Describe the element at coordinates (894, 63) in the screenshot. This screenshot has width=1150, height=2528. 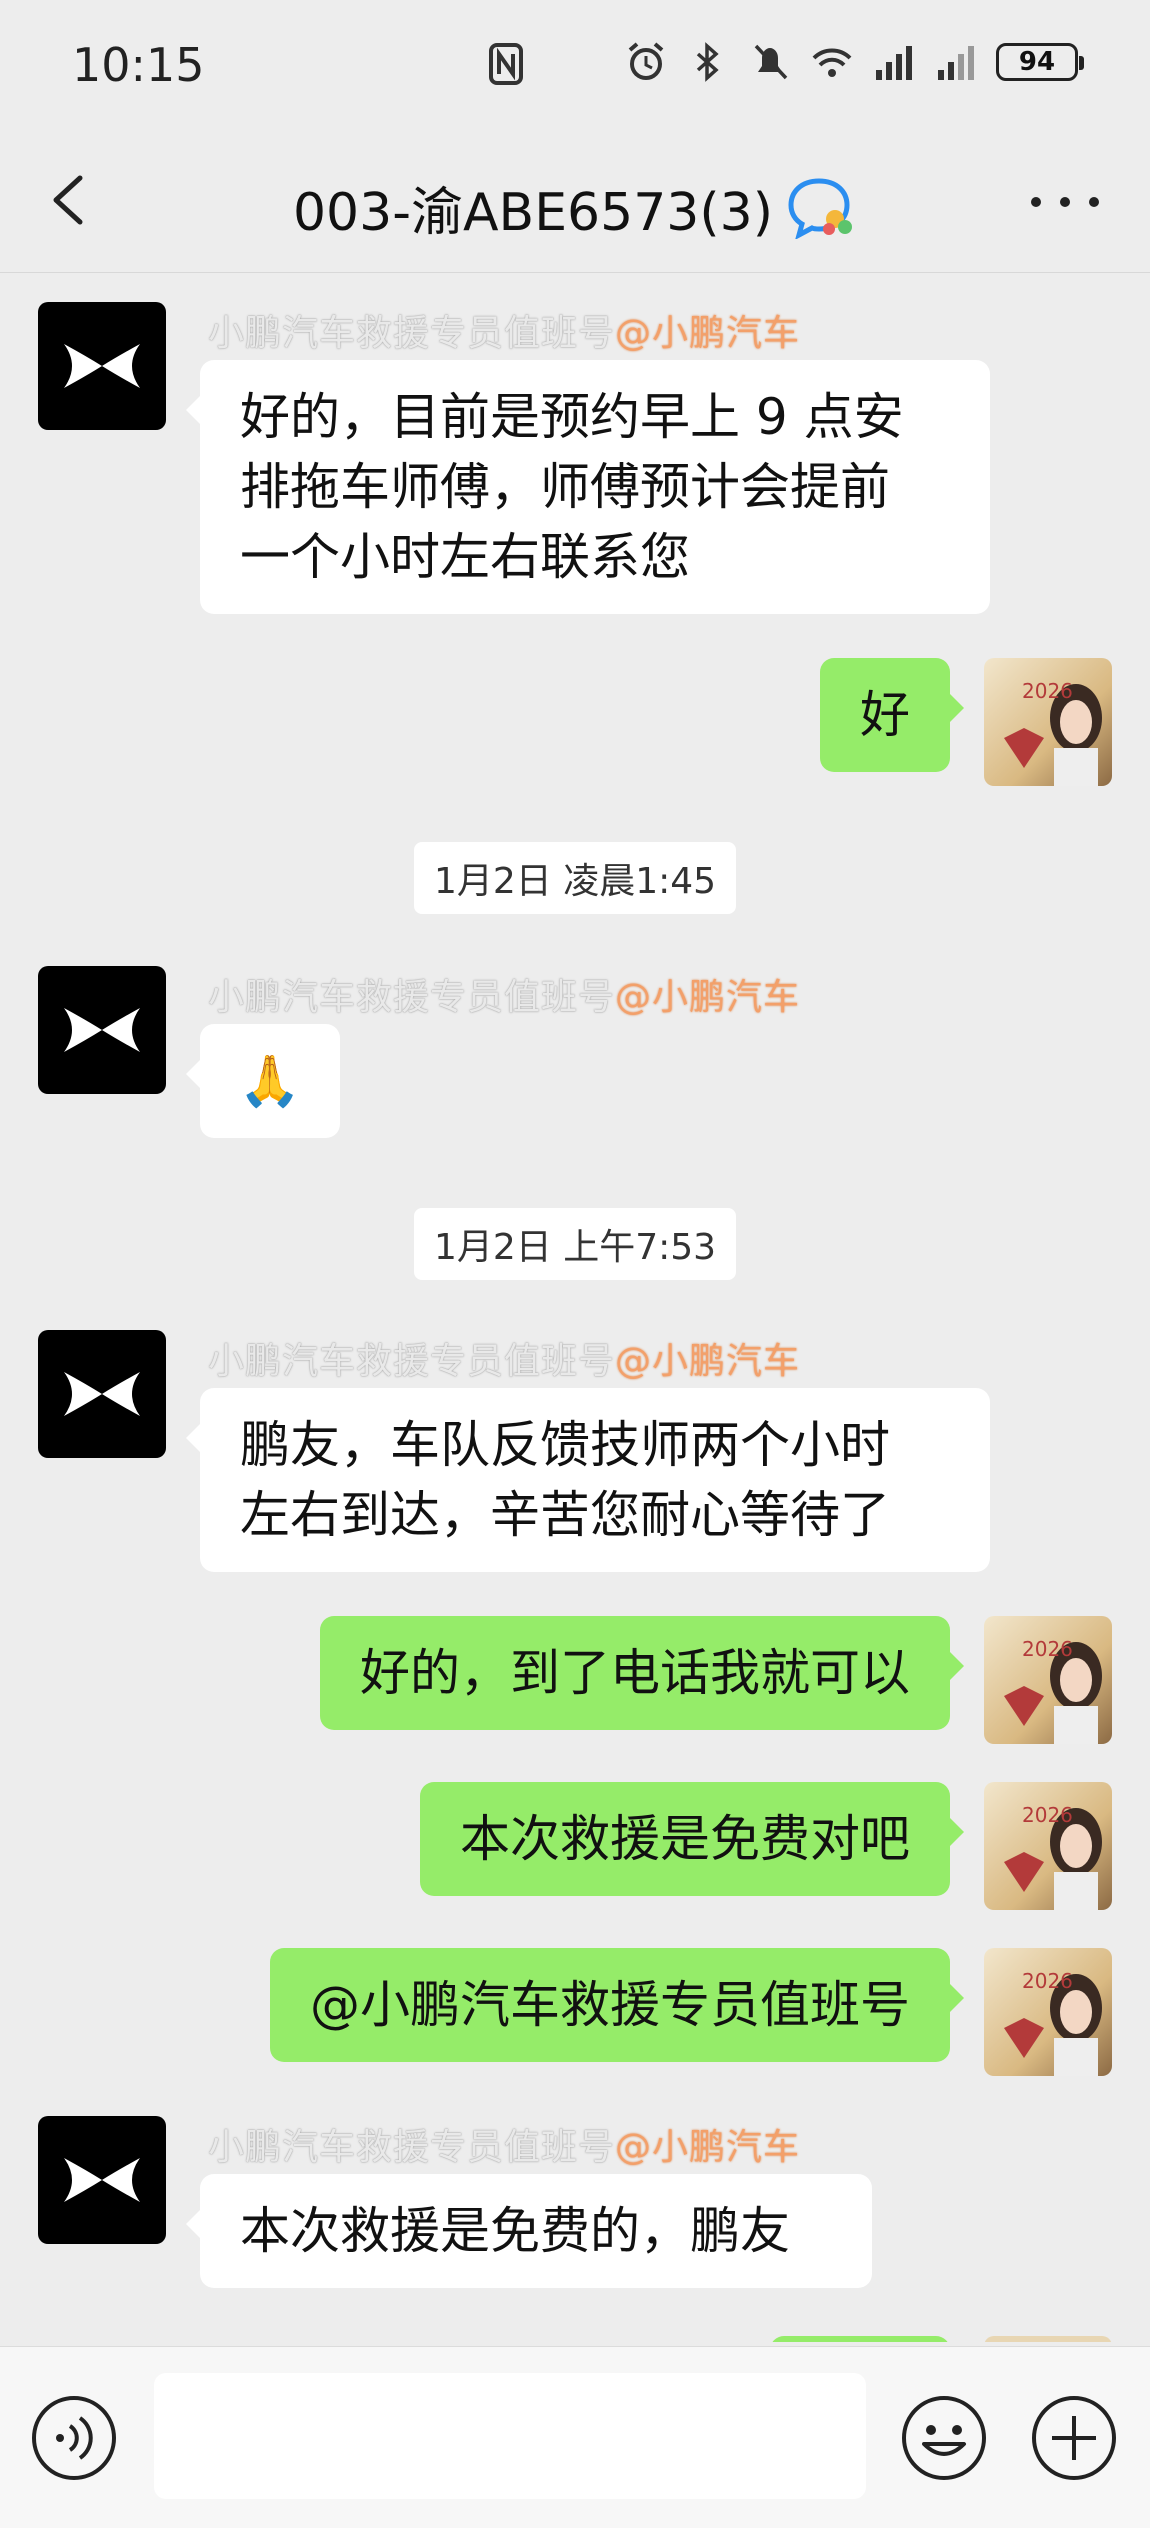
I see `signal-icon` at that location.